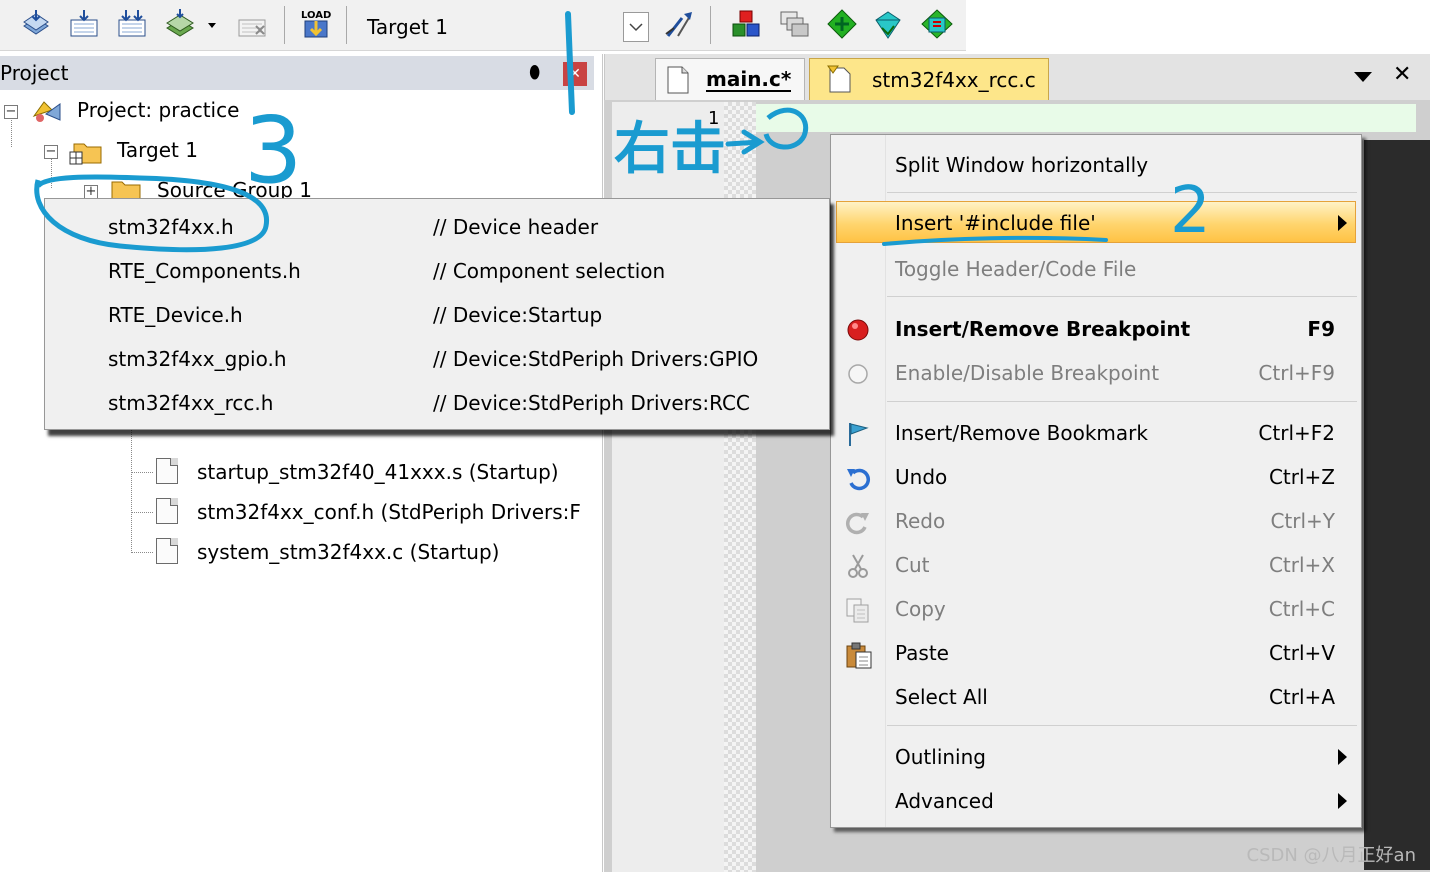  What do you see at coordinates (407, 27) in the screenshot?
I see `target-name: Target 1` at bounding box center [407, 27].